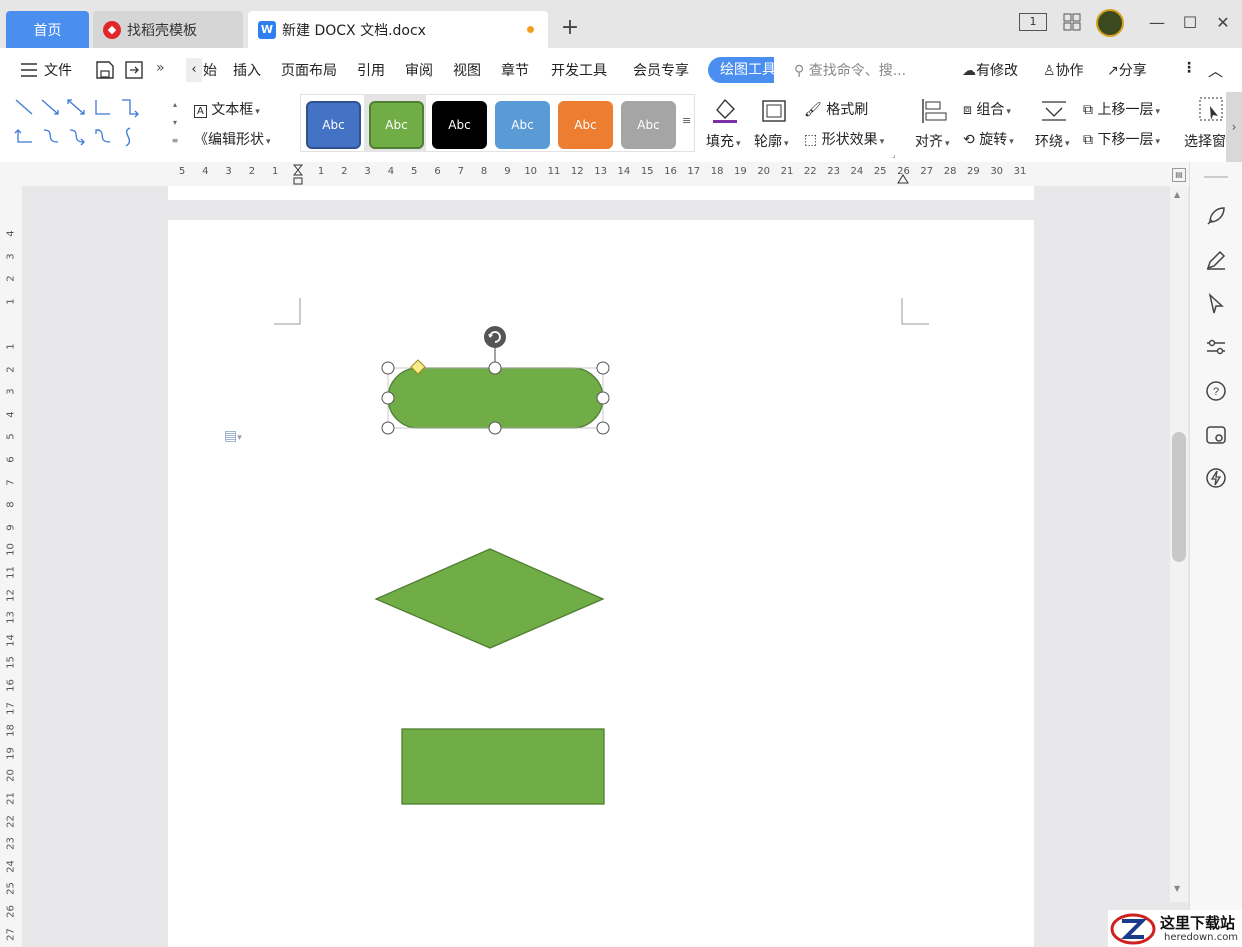 This screenshot has height=947, width=1242. Describe the element at coordinates (1127, 70) in the screenshot. I see `share-button: ↗分享` at that location.